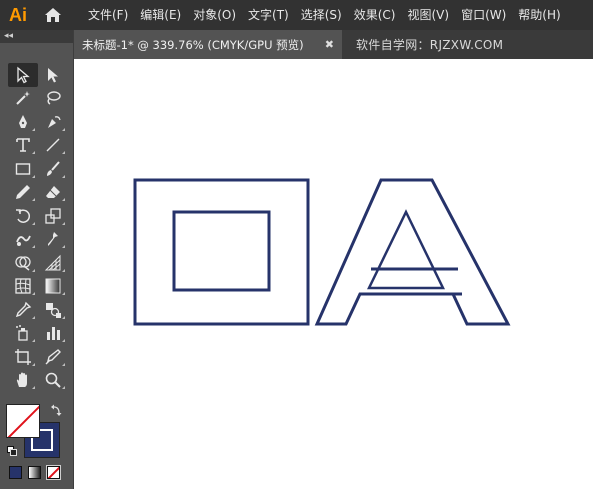  I want to click on line-segment-tool, so click(53, 146).